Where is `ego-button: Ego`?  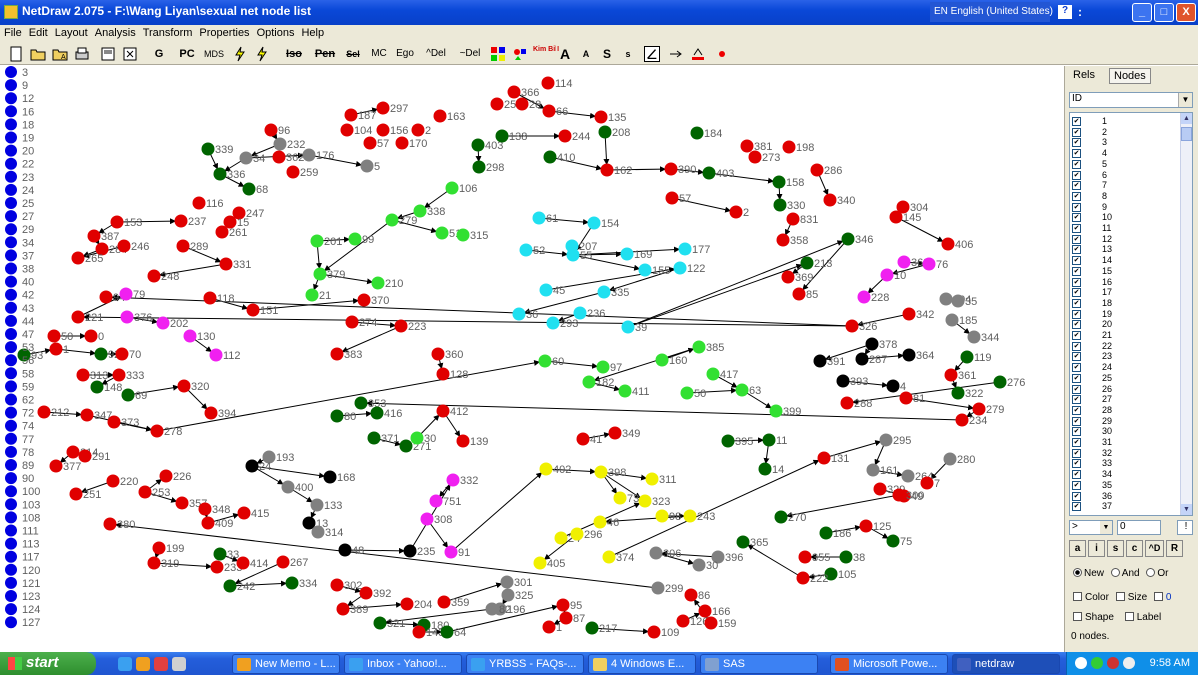
ego-button: Ego is located at coordinates (405, 54).